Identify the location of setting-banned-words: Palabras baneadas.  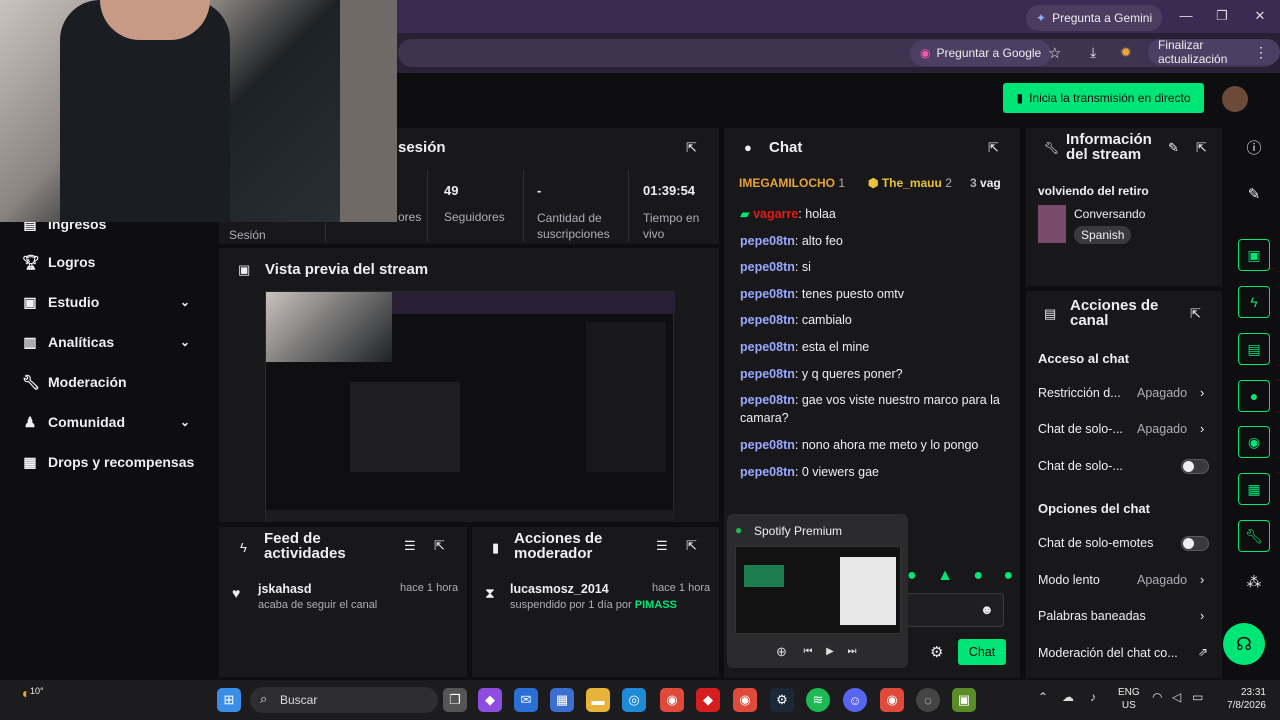
(1092, 616).